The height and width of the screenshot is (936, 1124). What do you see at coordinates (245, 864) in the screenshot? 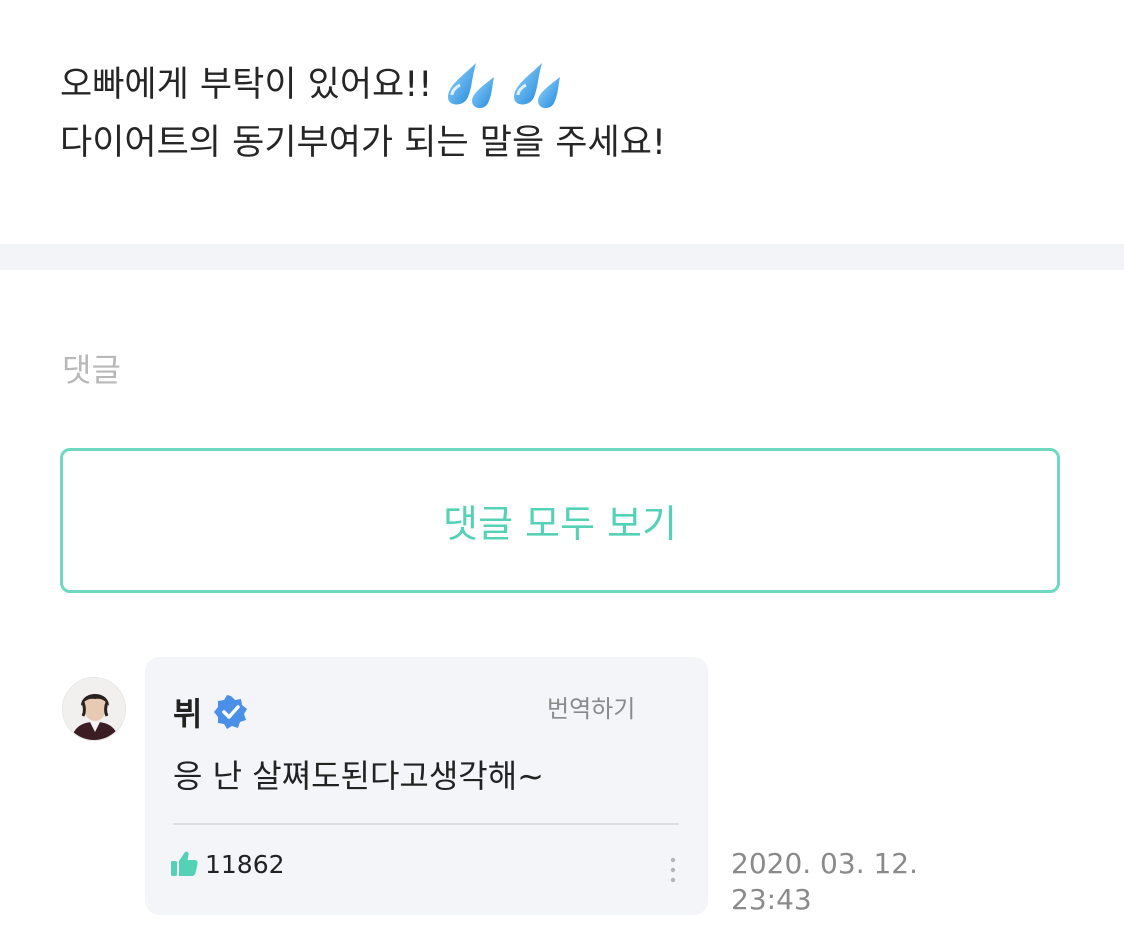
I see `like-count: 11862` at bounding box center [245, 864].